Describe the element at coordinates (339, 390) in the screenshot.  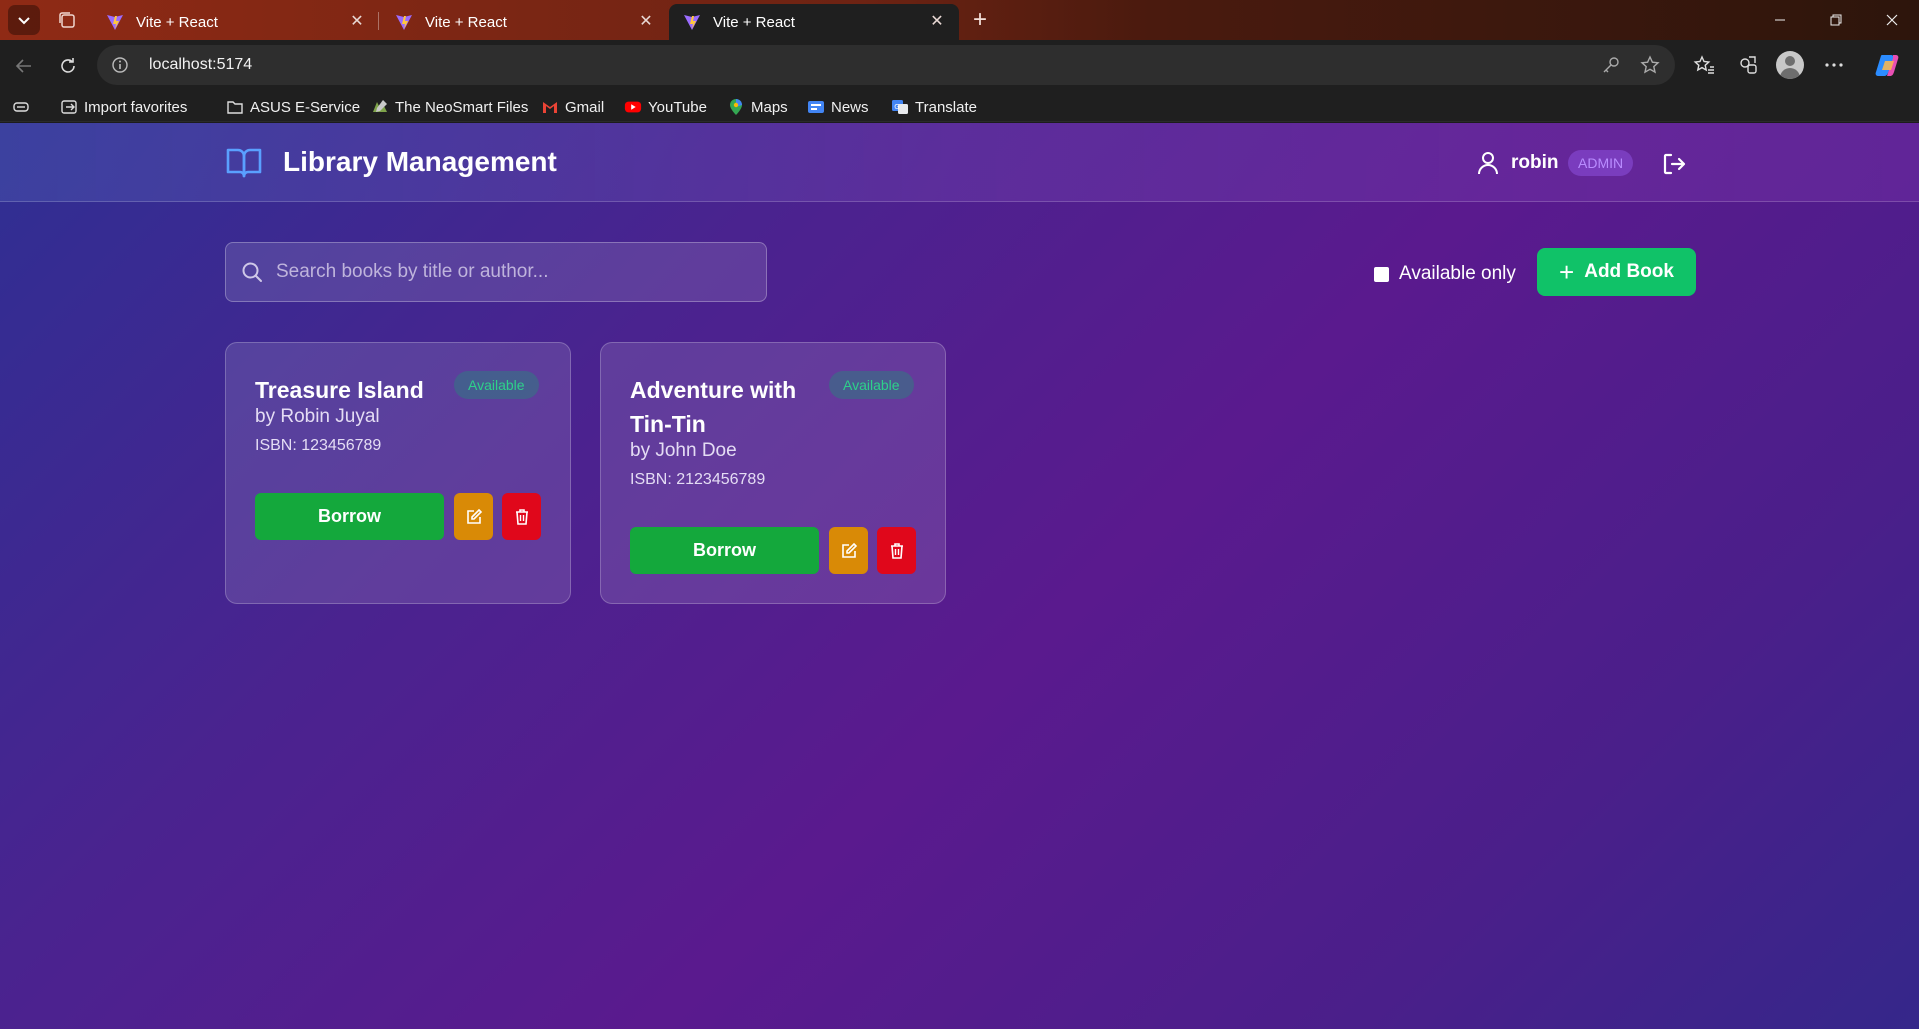
I see `book-title: Treasure Island` at that location.